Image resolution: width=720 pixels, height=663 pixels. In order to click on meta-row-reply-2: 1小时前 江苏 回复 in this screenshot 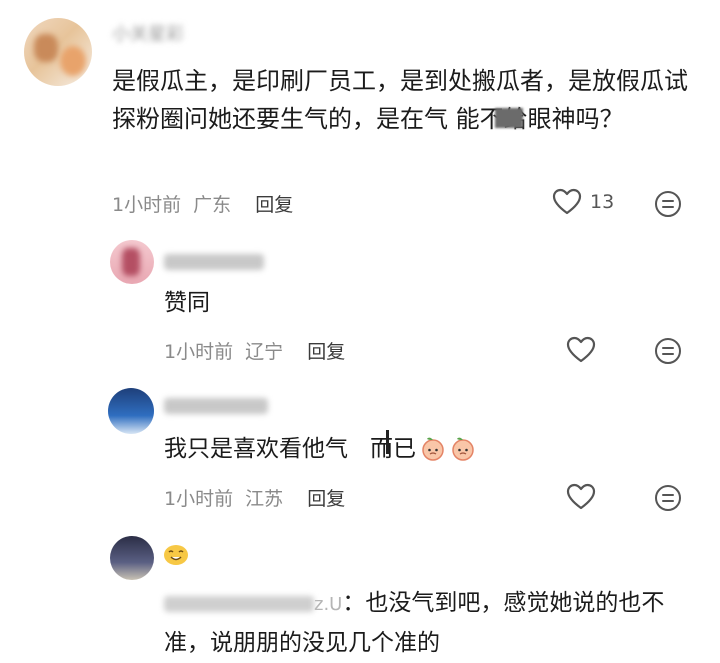, I will do `click(254, 497)`.